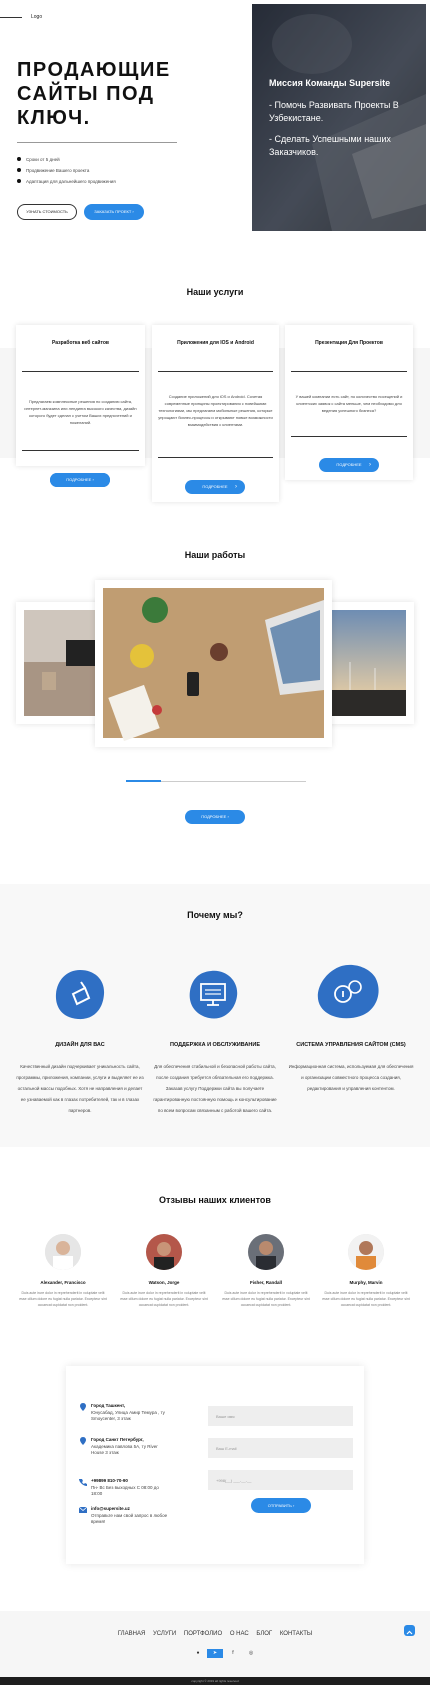 The image size is (430, 1685). I want to click on nav-home: ГЛАВНАЯ, so click(132, 1634).